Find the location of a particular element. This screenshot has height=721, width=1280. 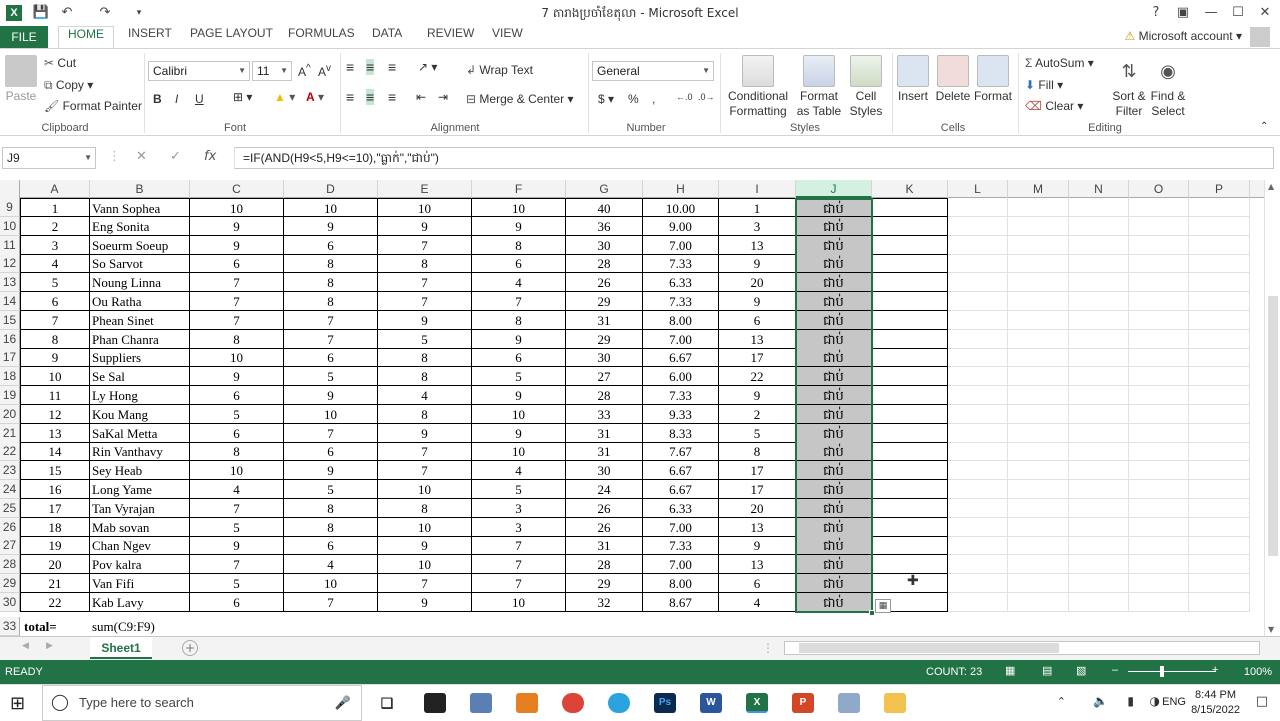

help-button: ? is located at coordinates (1156, 13).